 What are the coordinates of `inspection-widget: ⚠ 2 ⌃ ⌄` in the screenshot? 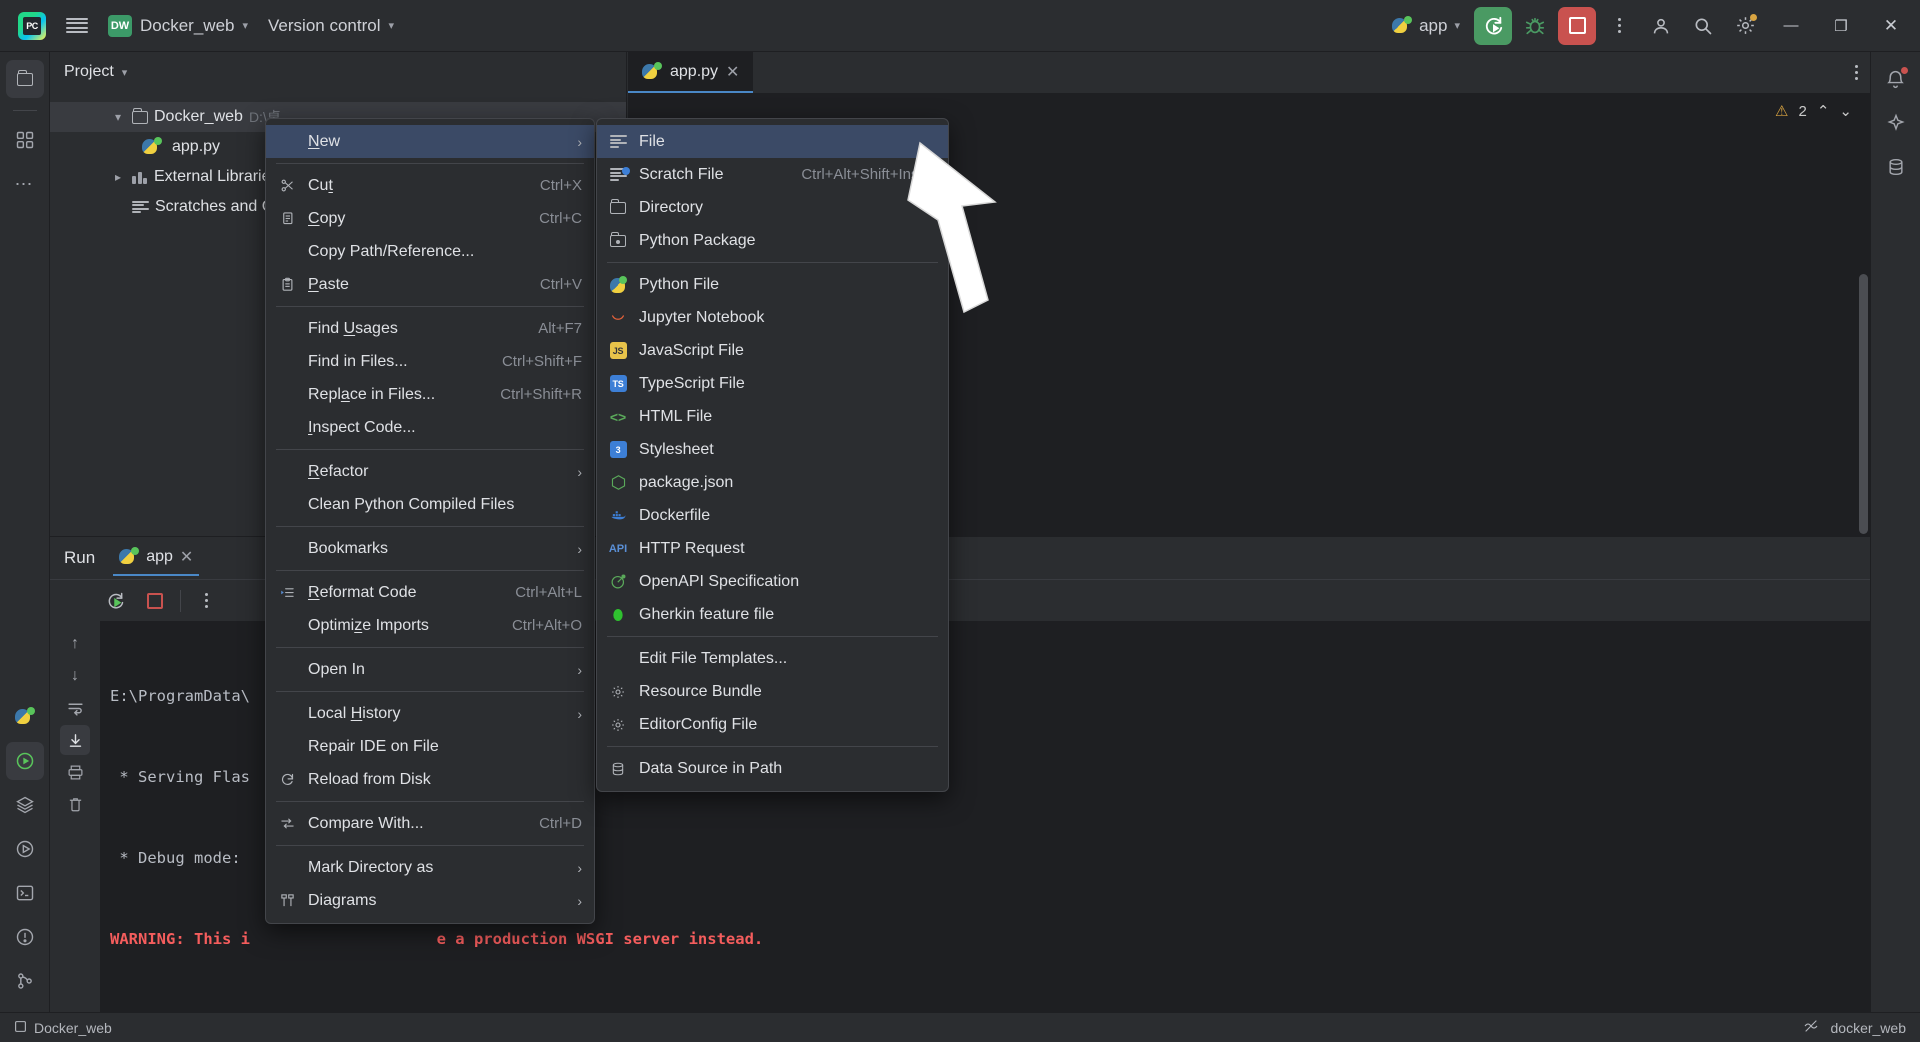 It's located at (1813, 111).